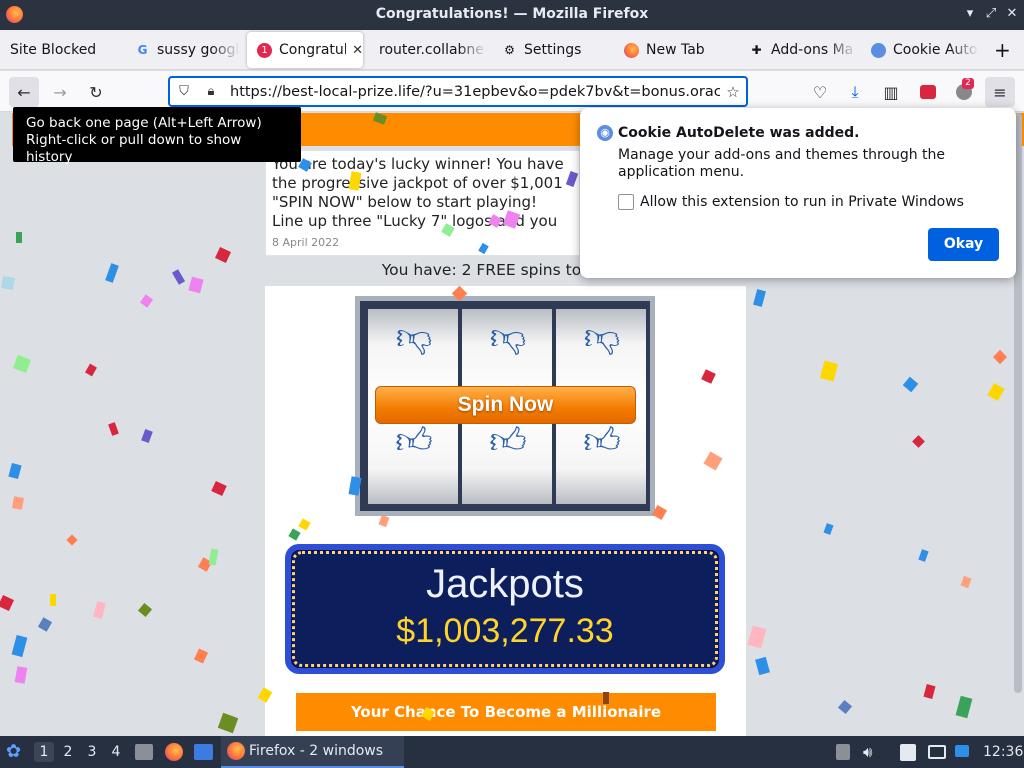 Image resolution: width=1024 pixels, height=768 pixels. I want to click on article-date: 8 April 2022, so click(306, 242).